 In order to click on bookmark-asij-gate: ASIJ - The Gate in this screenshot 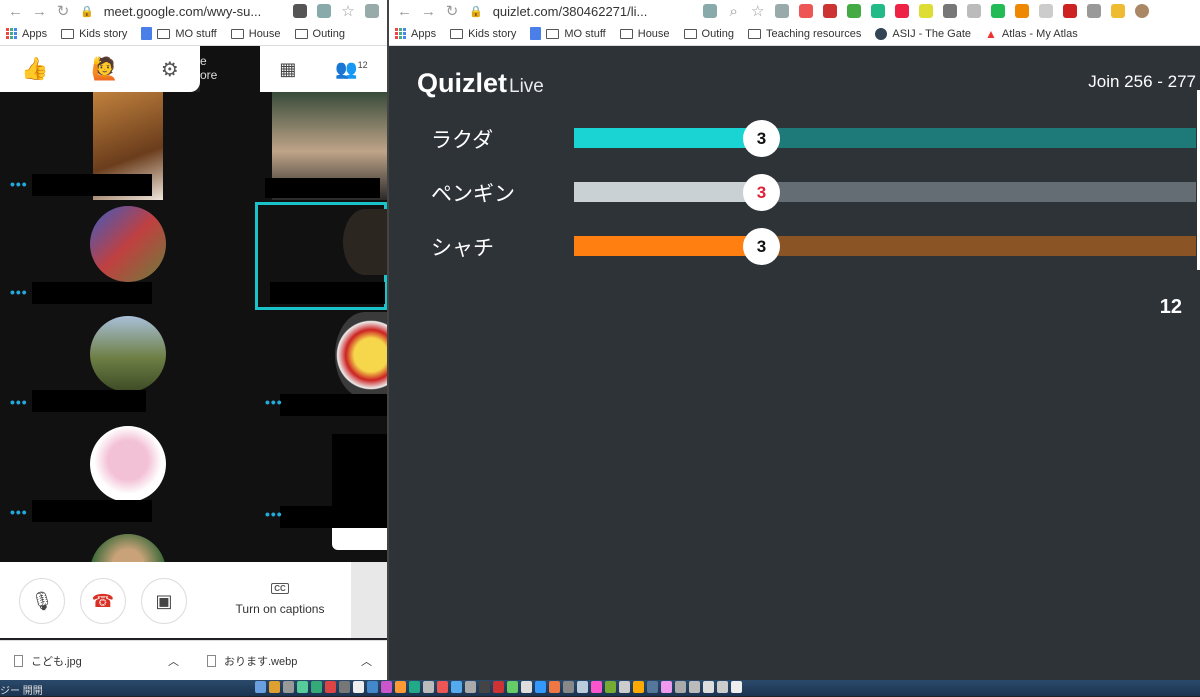, I will do `click(923, 33)`.